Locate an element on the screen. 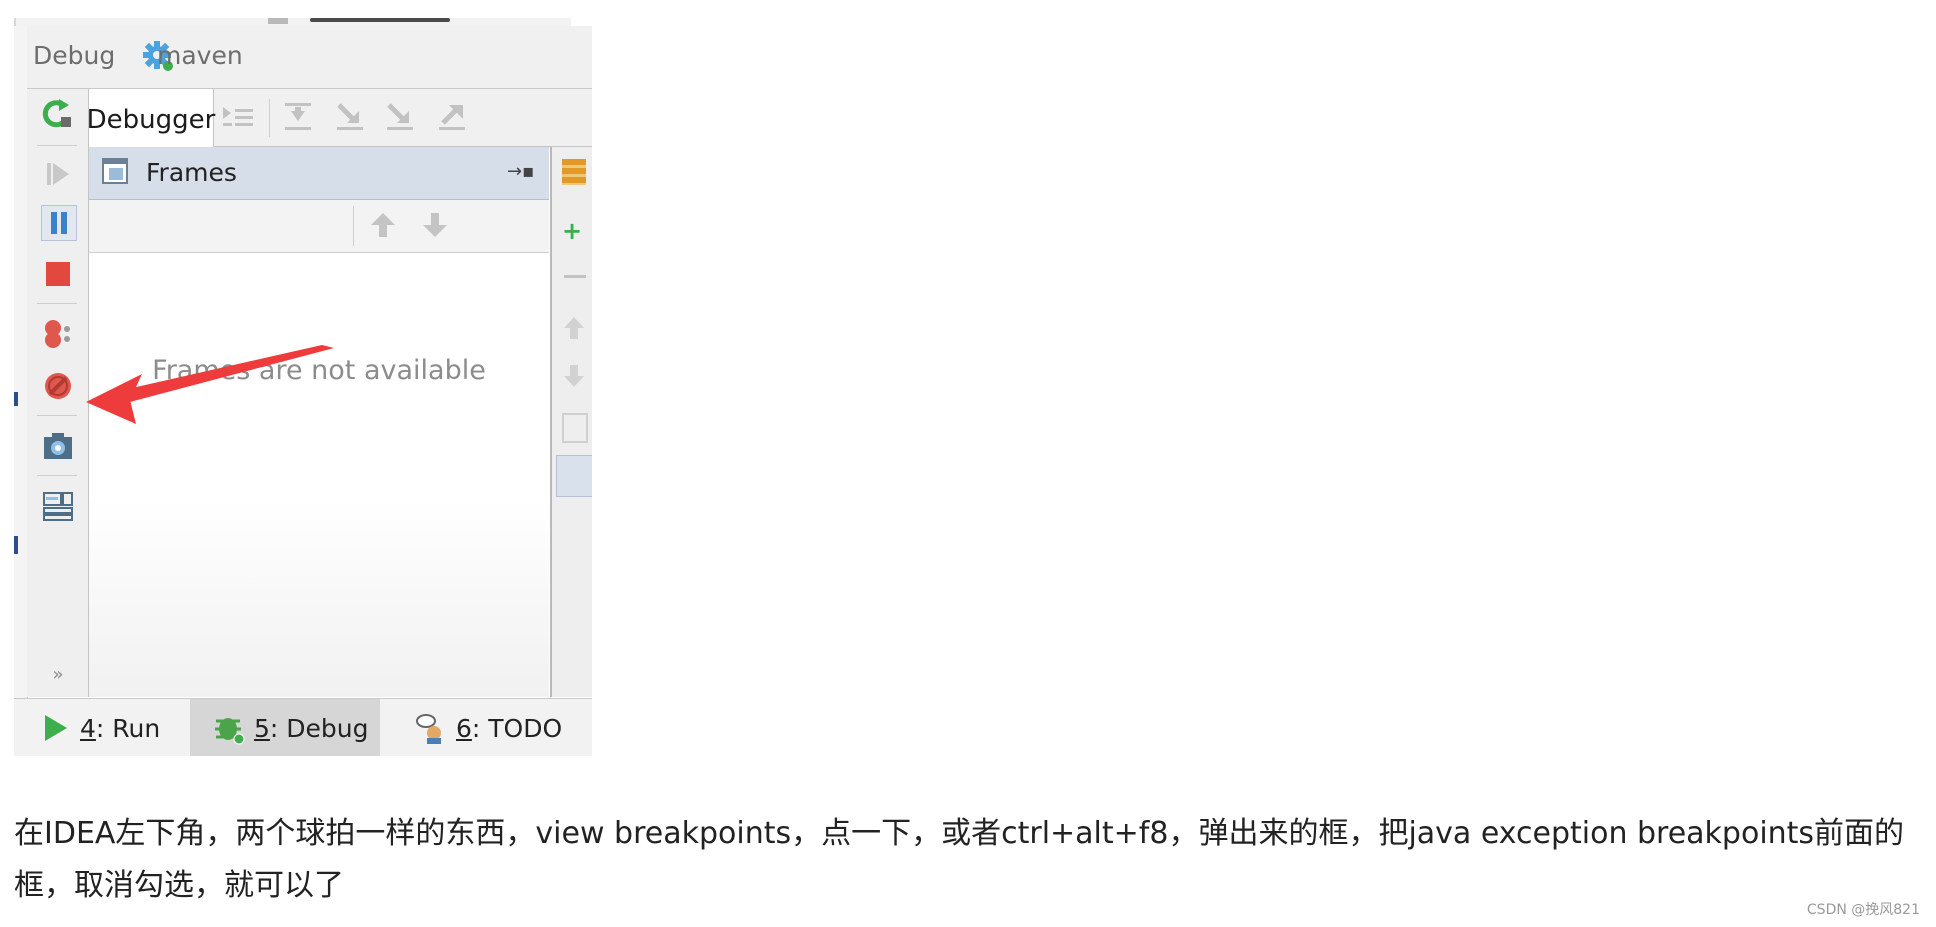 The width and height of the screenshot is (1936, 927). tab-run: 4: Run is located at coordinates (108, 727).